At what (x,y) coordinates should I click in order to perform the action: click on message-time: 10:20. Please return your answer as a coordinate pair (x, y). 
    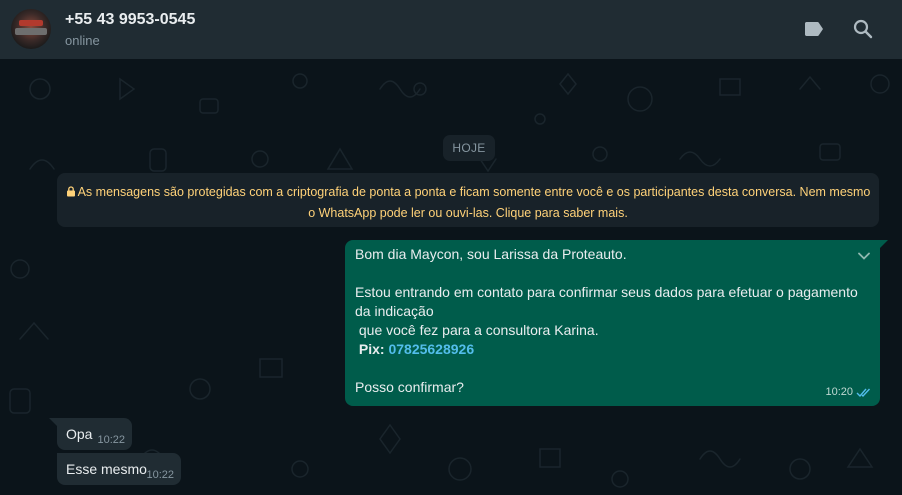
    Looking at the image, I should click on (839, 392).